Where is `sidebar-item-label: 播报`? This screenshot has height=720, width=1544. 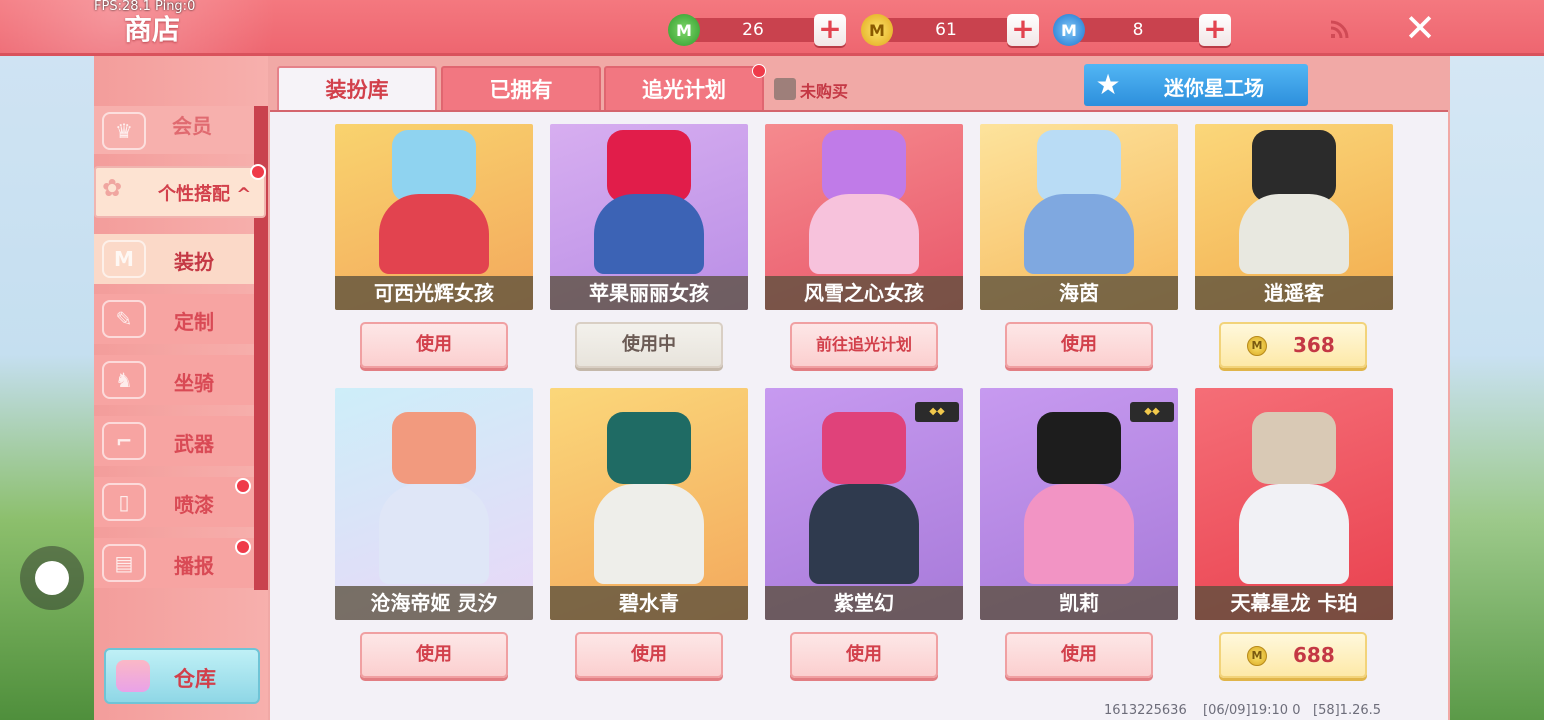
sidebar-item-label: 播报 is located at coordinates (194, 566).